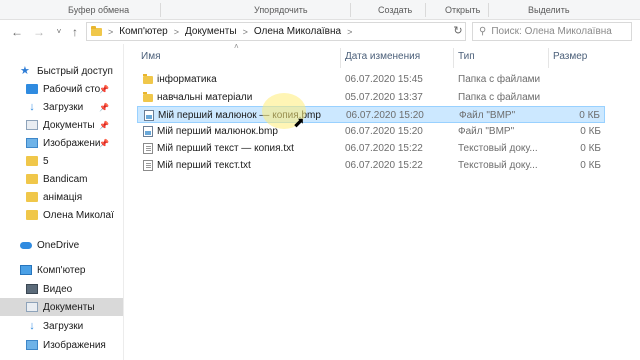 This screenshot has height=360, width=640. I want to click on nav-onedrive: OneDrive, so click(61, 245).